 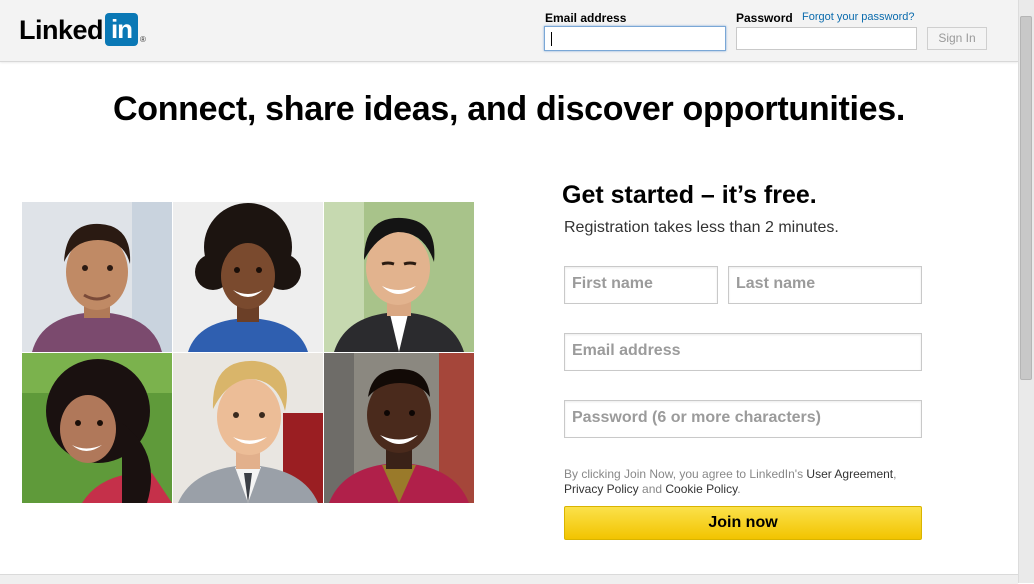 I want to click on header-password-label: Password, so click(x=764, y=18).